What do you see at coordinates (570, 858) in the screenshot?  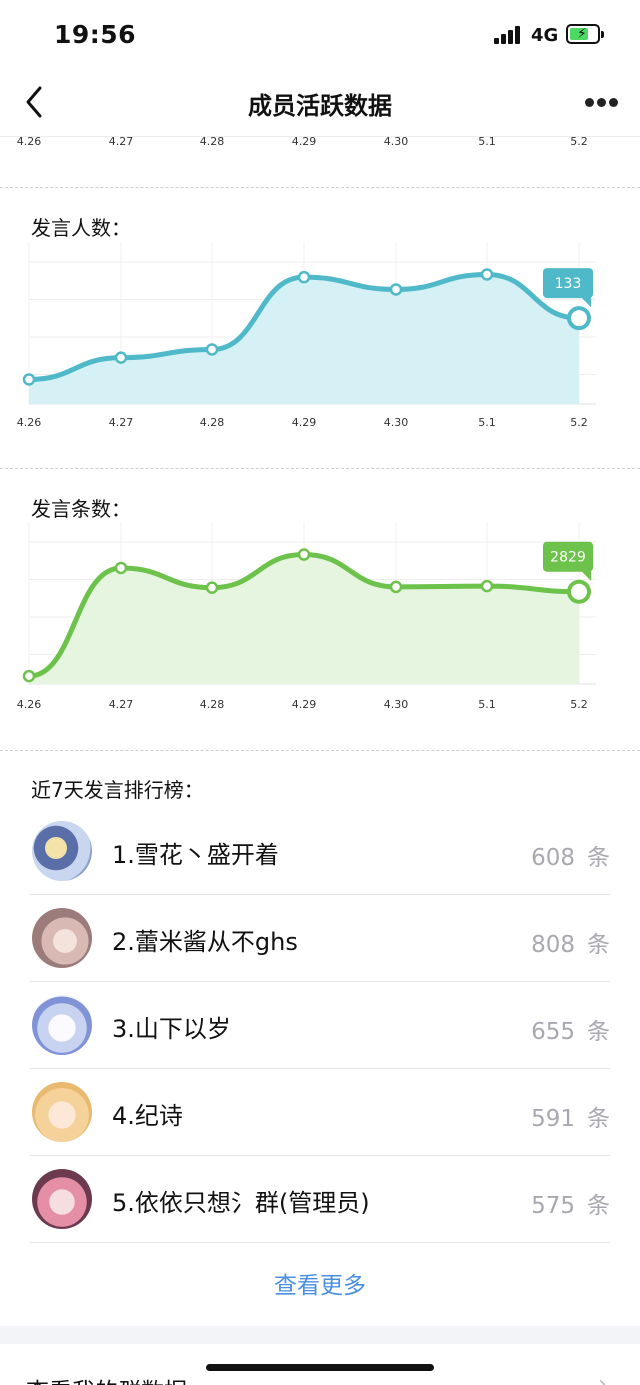 I see `message-count: 608 条` at bounding box center [570, 858].